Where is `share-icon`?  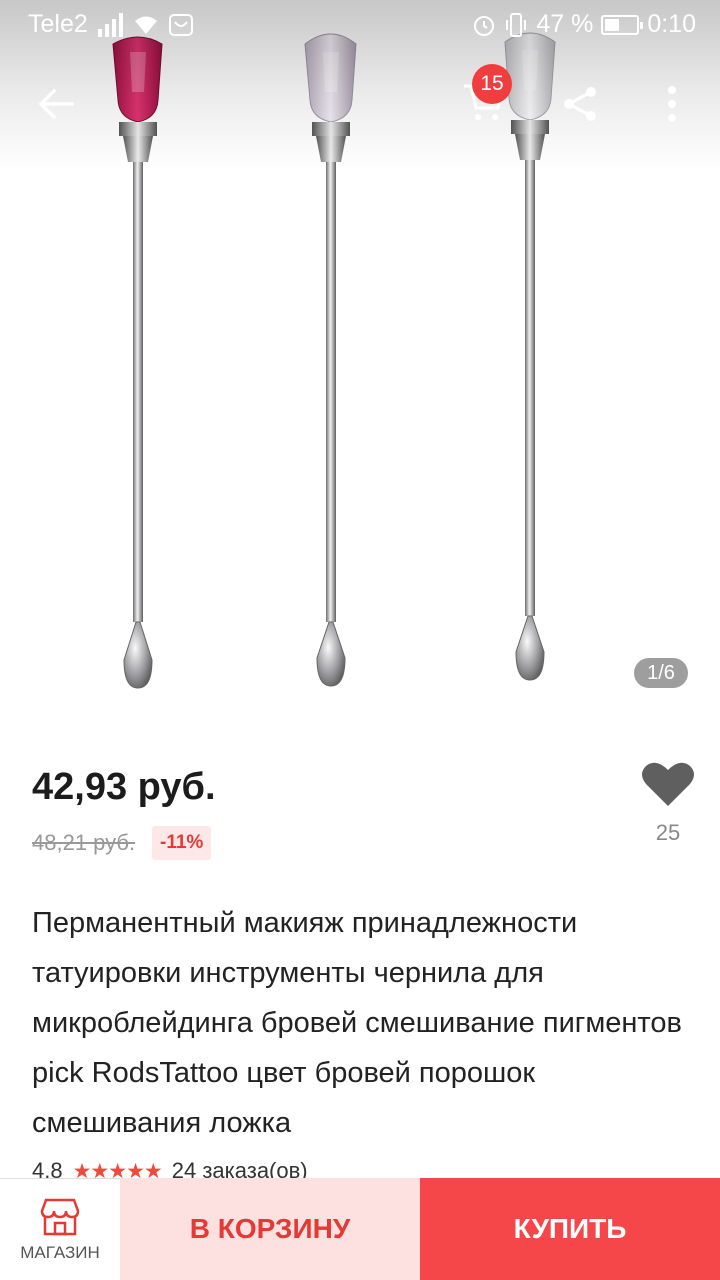
share-icon is located at coordinates (580, 104).